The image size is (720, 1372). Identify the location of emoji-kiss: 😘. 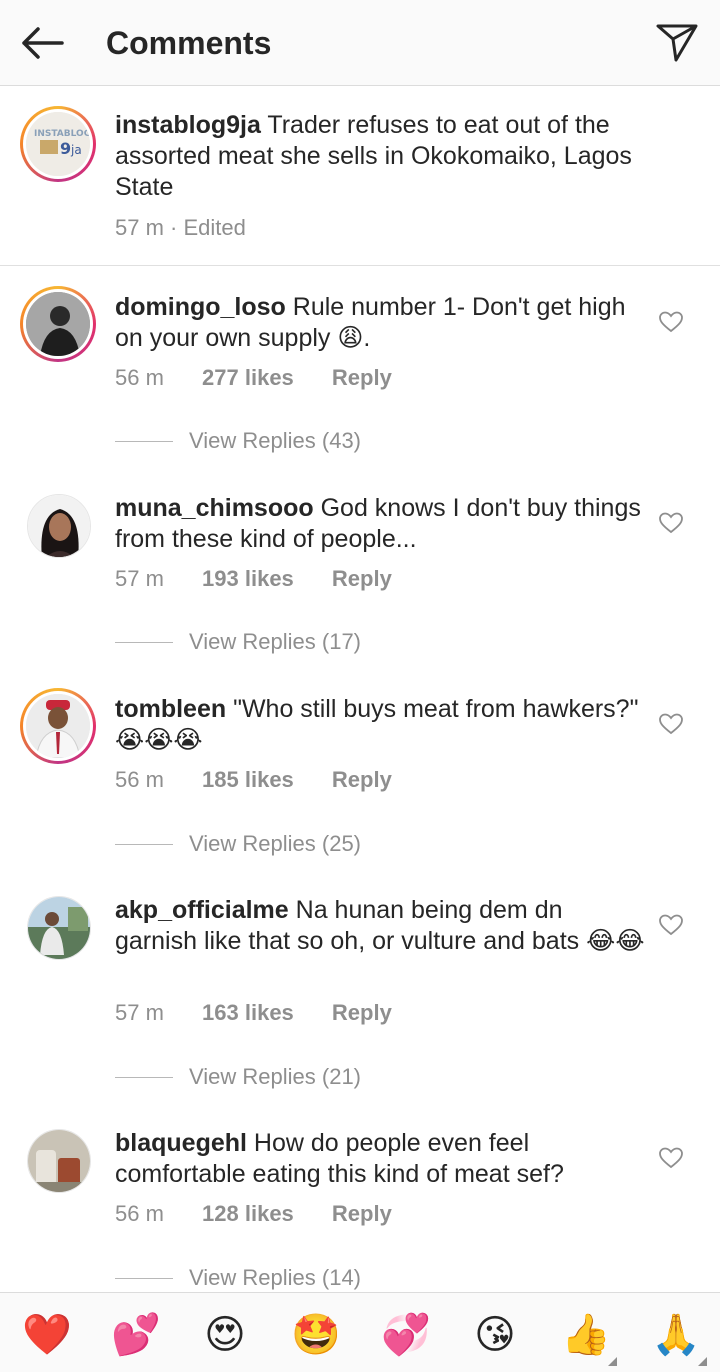
(495, 1335).